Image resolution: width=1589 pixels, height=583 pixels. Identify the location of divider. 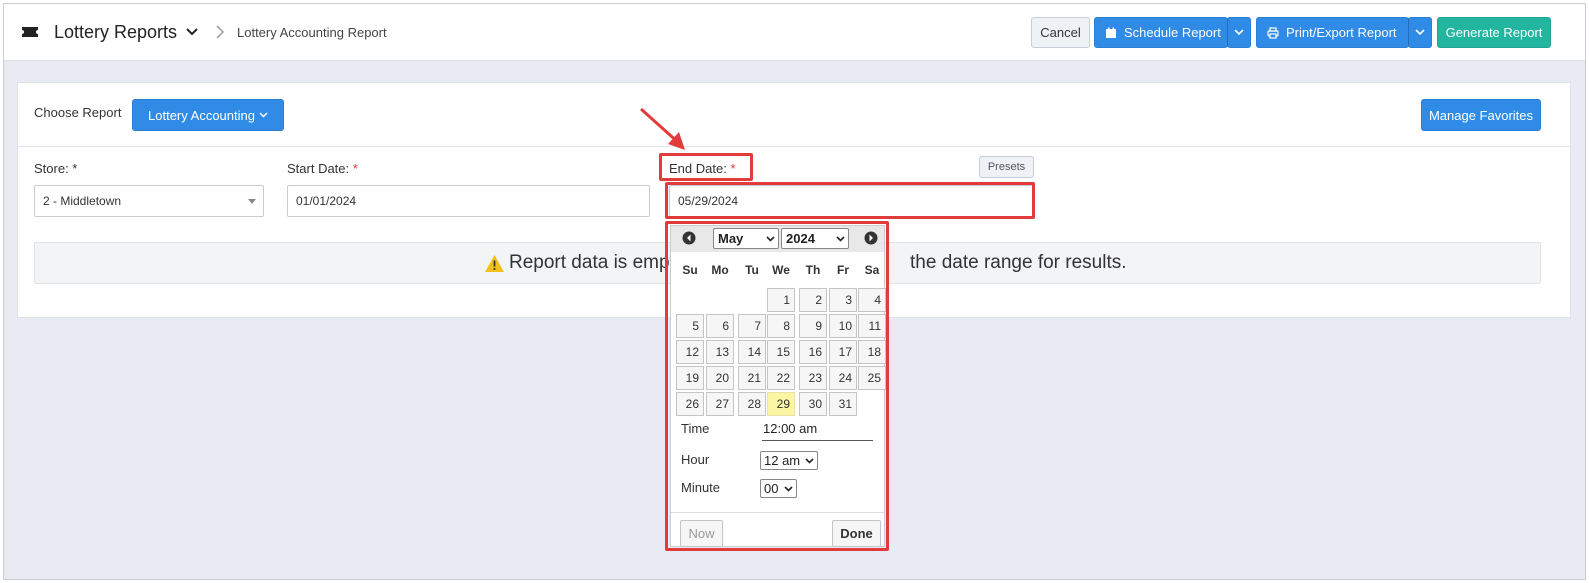
(794, 146).